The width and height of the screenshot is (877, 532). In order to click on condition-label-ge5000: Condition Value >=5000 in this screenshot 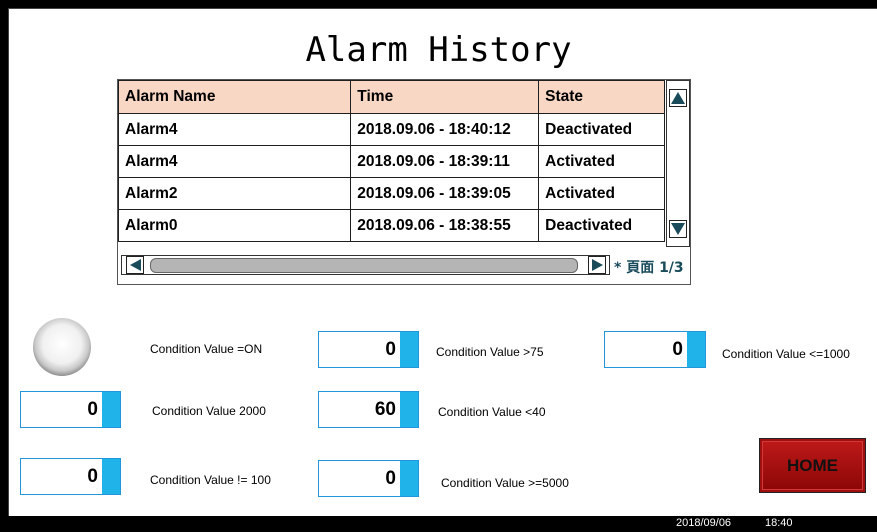, I will do `click(505, 483)`.